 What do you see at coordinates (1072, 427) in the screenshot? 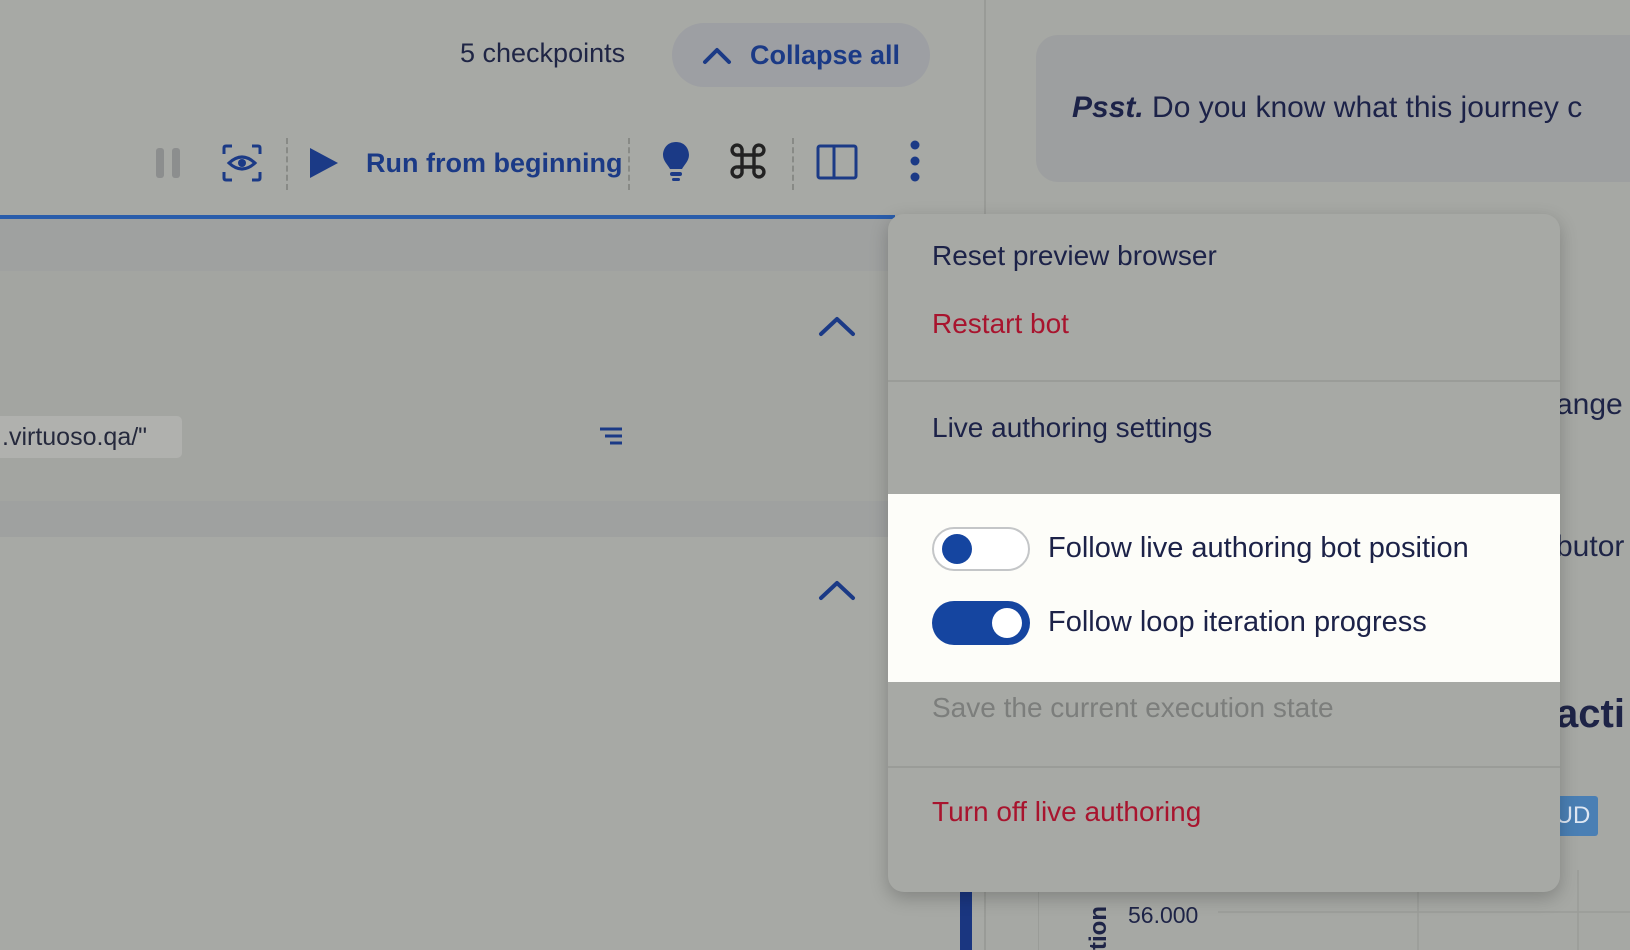
I see `menu-section-live-authoring-settings: Live authoring settings` at bounding box center [1072, 427].